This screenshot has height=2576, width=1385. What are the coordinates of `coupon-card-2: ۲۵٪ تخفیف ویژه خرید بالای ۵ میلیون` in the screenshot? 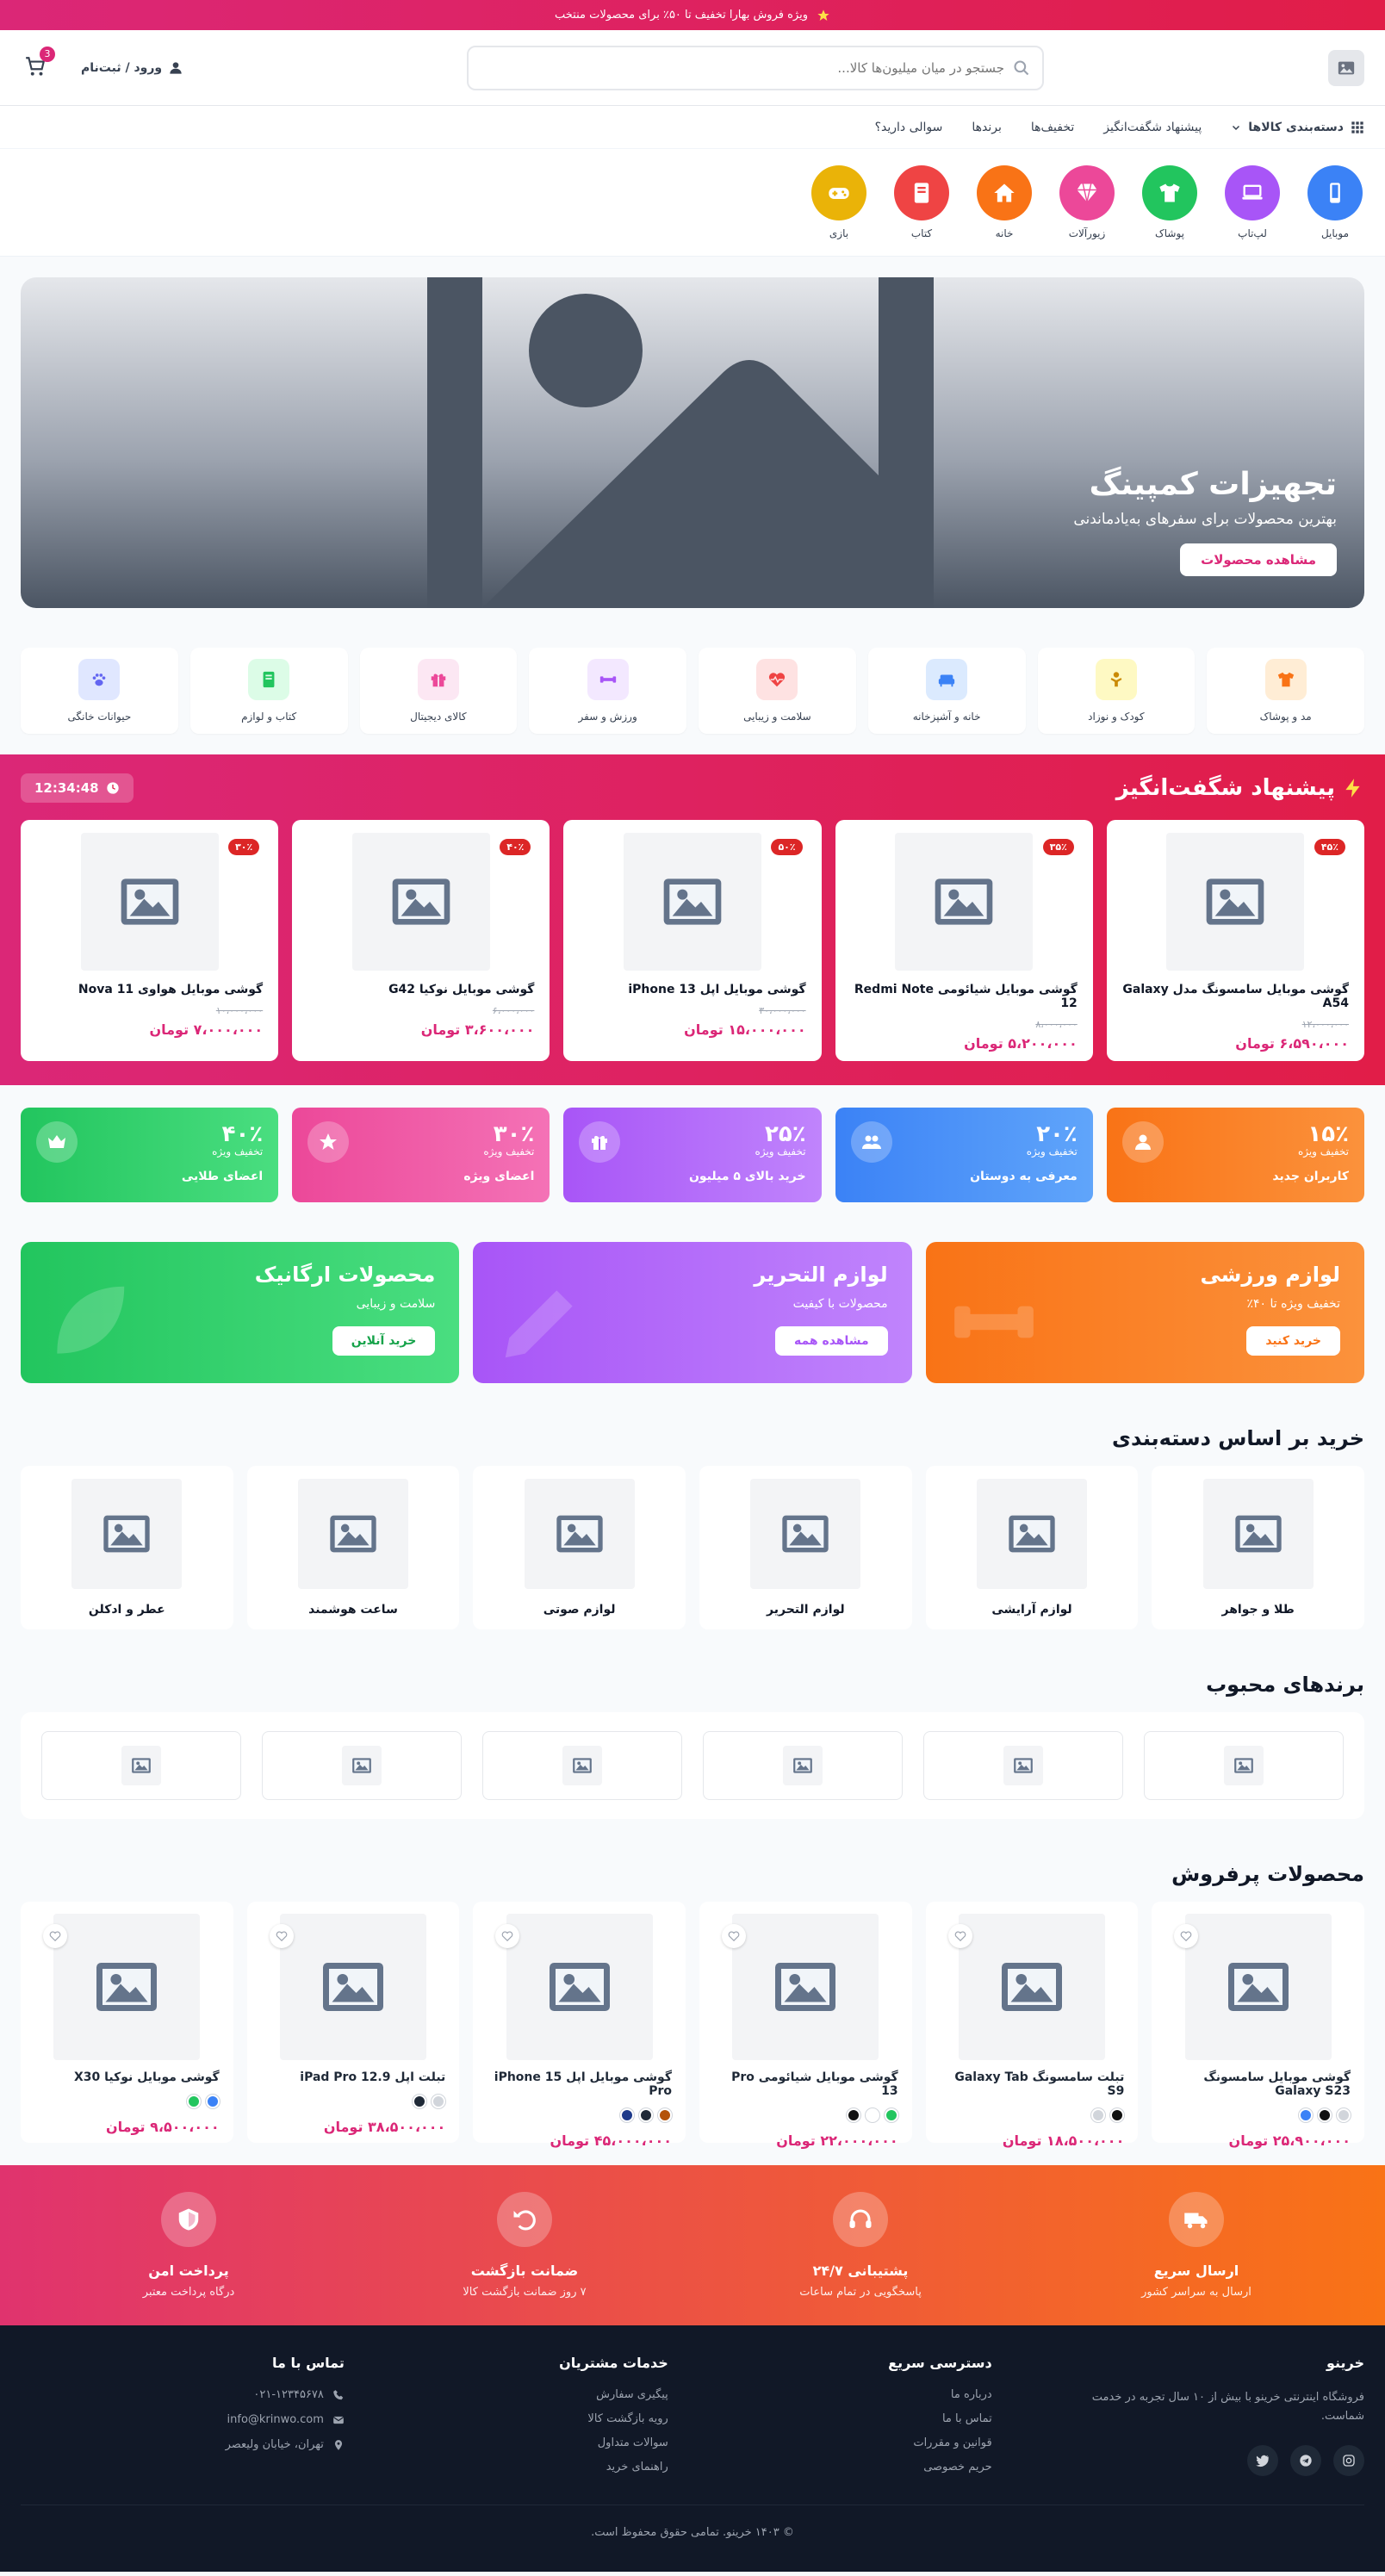 It's located at (692, 1155).